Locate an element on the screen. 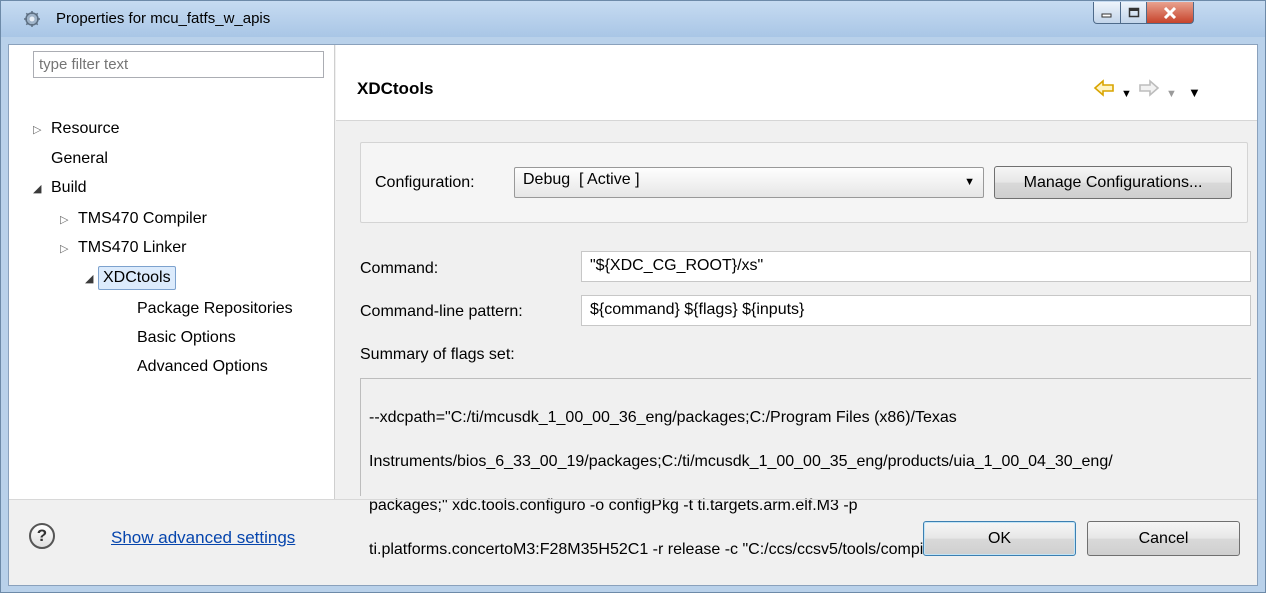 Image resolution: width=1266 pixels, height=593 pixels. title-bar: Properties for mcu_fatfs_w_apis is located at coordinates (633, 19).